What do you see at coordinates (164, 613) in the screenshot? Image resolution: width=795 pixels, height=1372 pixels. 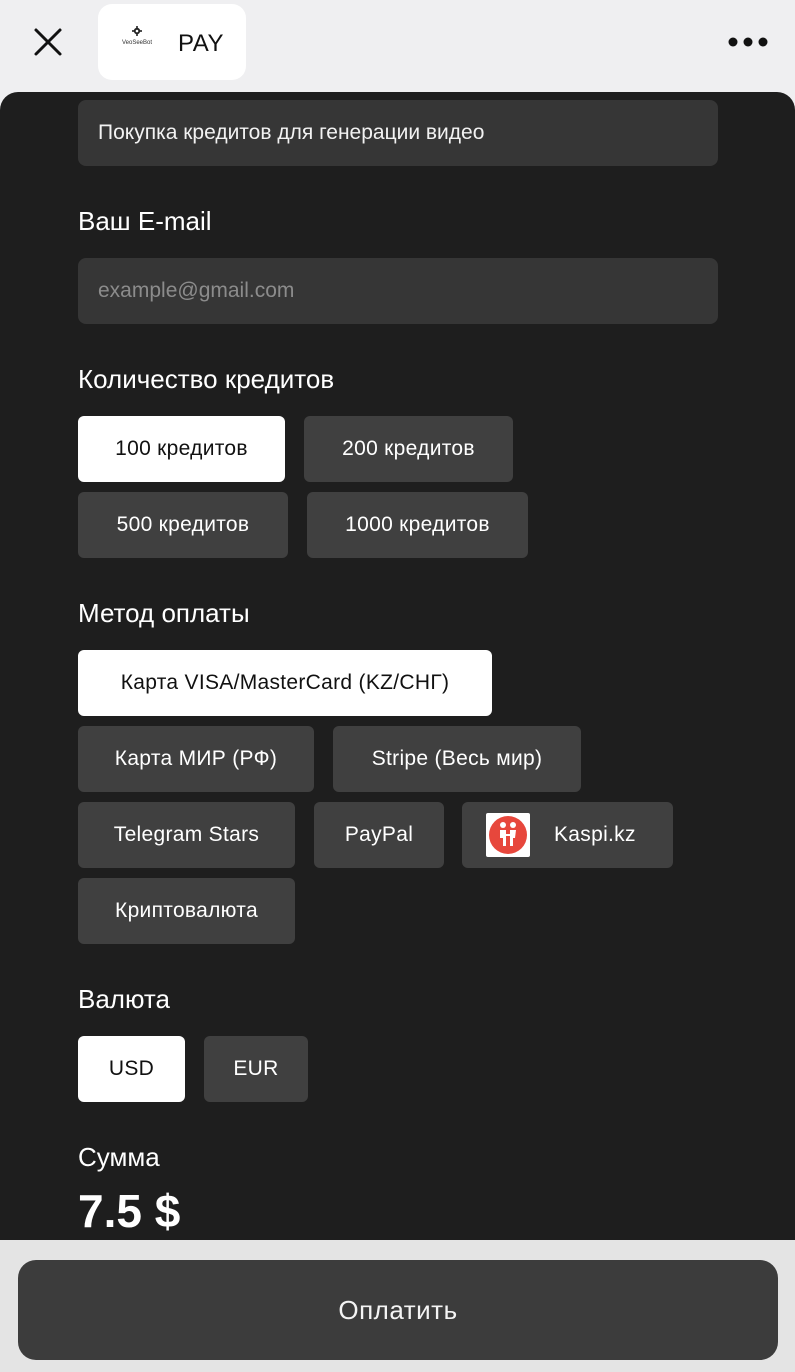 I see `payment-method-label: Метод оплаты` at bounding box center [164, 613].